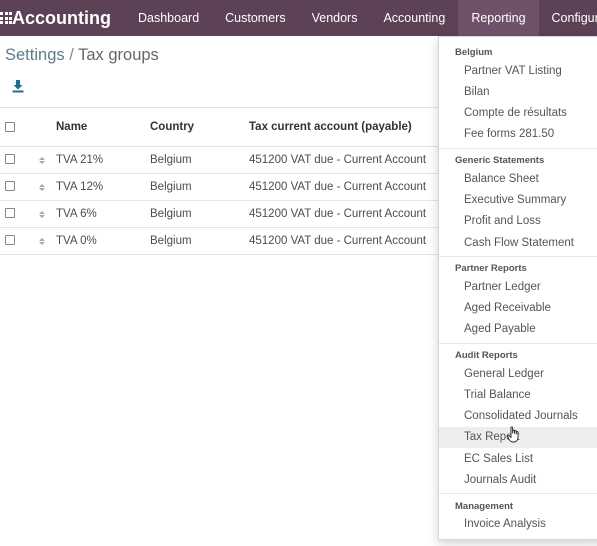 This screenshot has width=597, height=546. Describe the element at coordinates (518, 113) in the screenshot. I see `menu-item-compte-de-resultats: Compte de résultats` at that location.